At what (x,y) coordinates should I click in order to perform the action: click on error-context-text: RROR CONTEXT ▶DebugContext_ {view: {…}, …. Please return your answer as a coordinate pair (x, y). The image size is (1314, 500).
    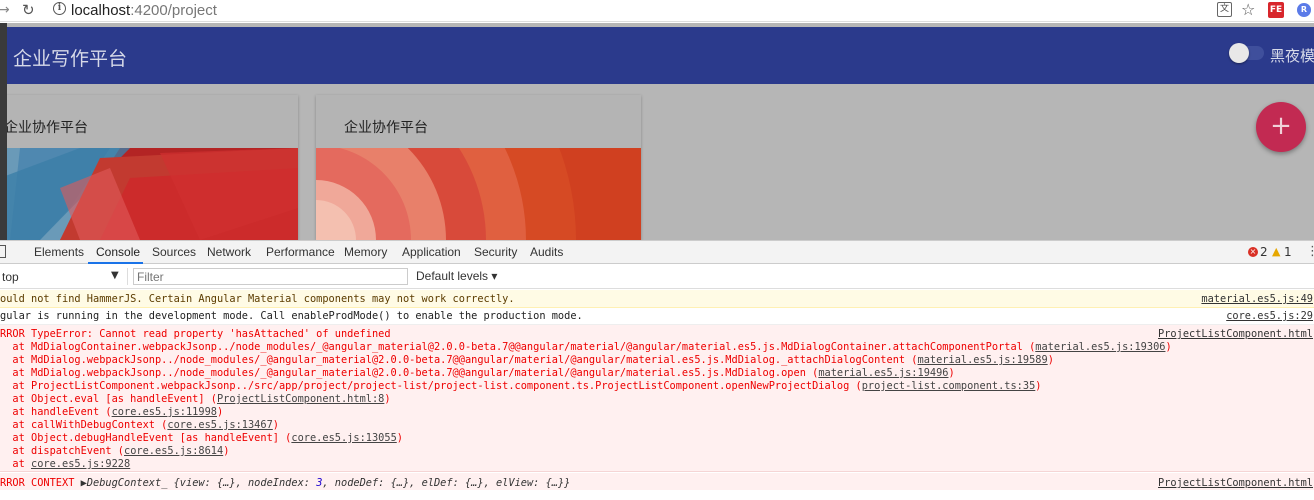
    Looking at the image, I should click on (285, 483).